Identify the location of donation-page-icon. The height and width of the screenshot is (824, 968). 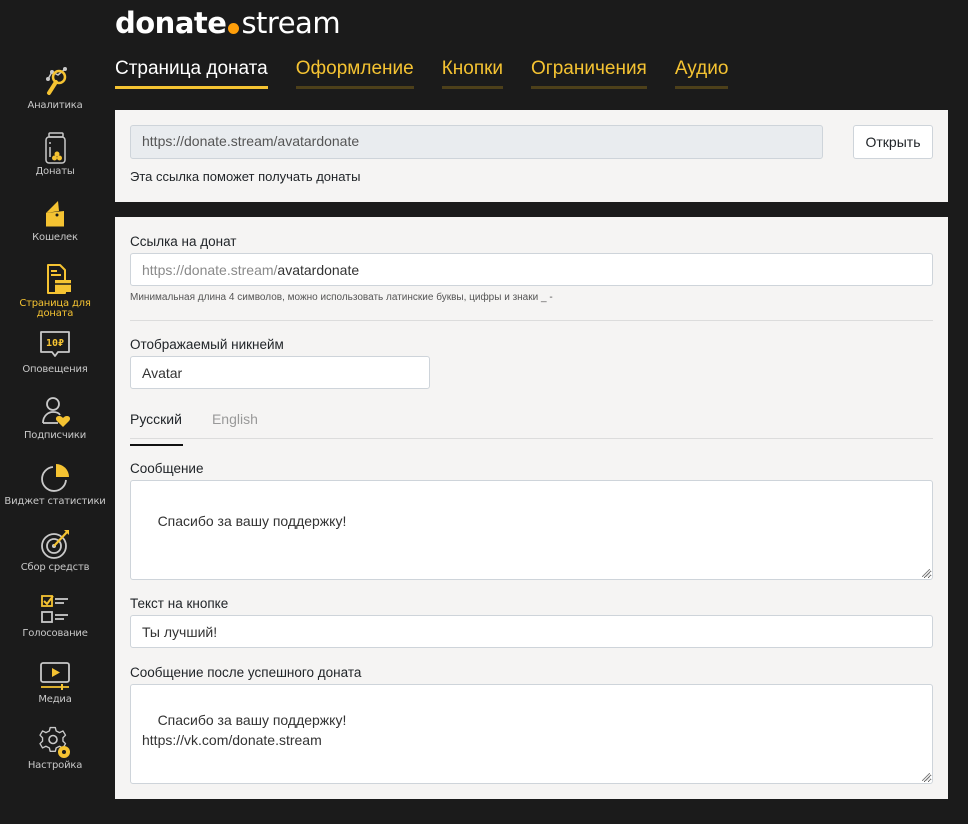
(59, 279).